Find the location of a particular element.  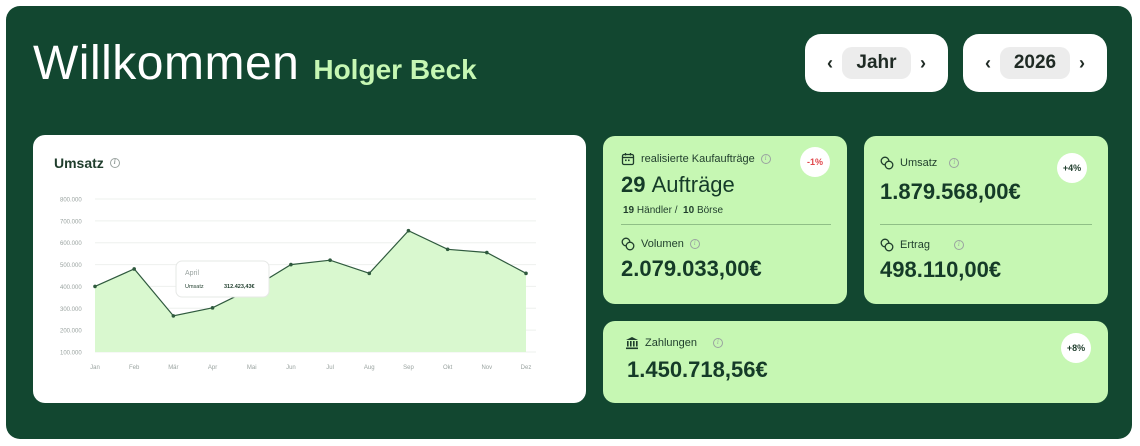

x-tick-label: Dez is located at coordinates (526, 368).